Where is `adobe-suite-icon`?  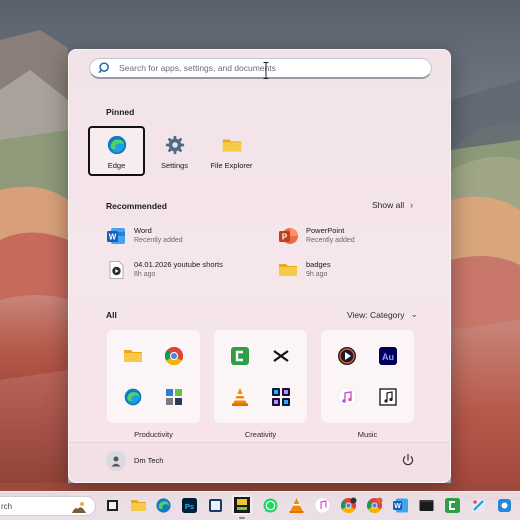
adobe-suite-icon is located at coordinates (281, 397).